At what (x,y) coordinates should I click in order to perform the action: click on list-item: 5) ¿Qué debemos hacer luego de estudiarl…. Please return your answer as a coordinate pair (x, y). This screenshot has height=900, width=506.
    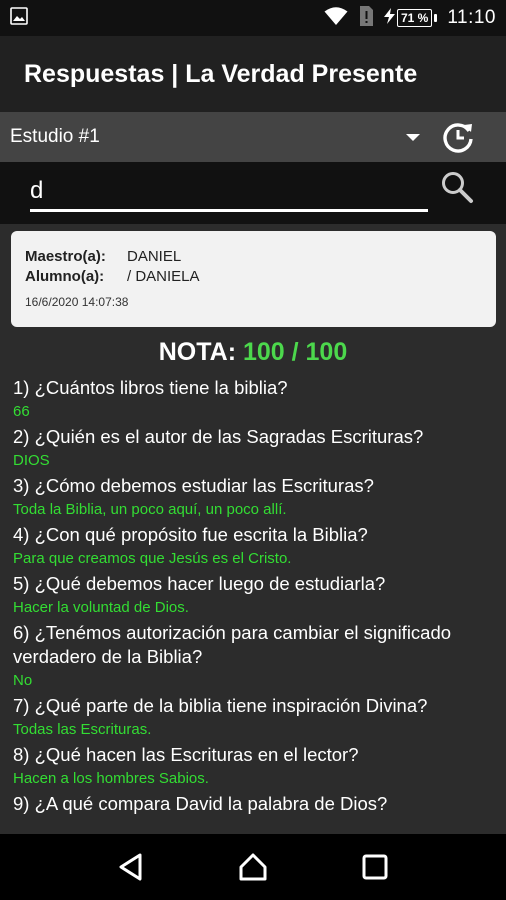
    Looking at the image, I should click on (256, 595).